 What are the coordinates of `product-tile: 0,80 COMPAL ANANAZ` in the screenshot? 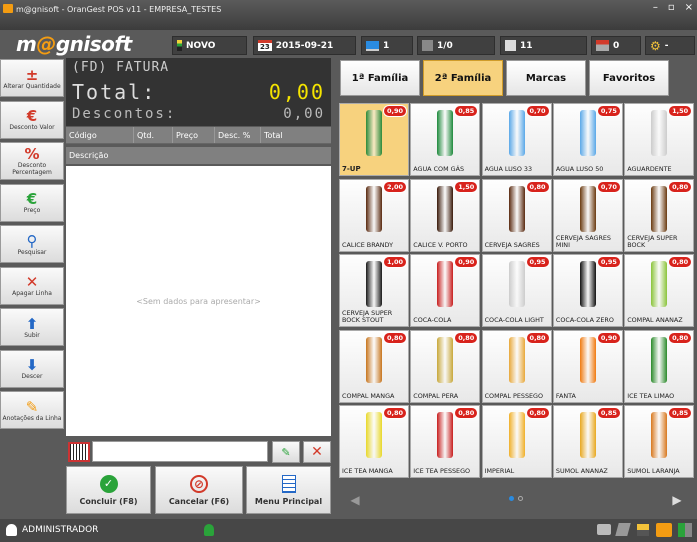 It's located at (659, 290).